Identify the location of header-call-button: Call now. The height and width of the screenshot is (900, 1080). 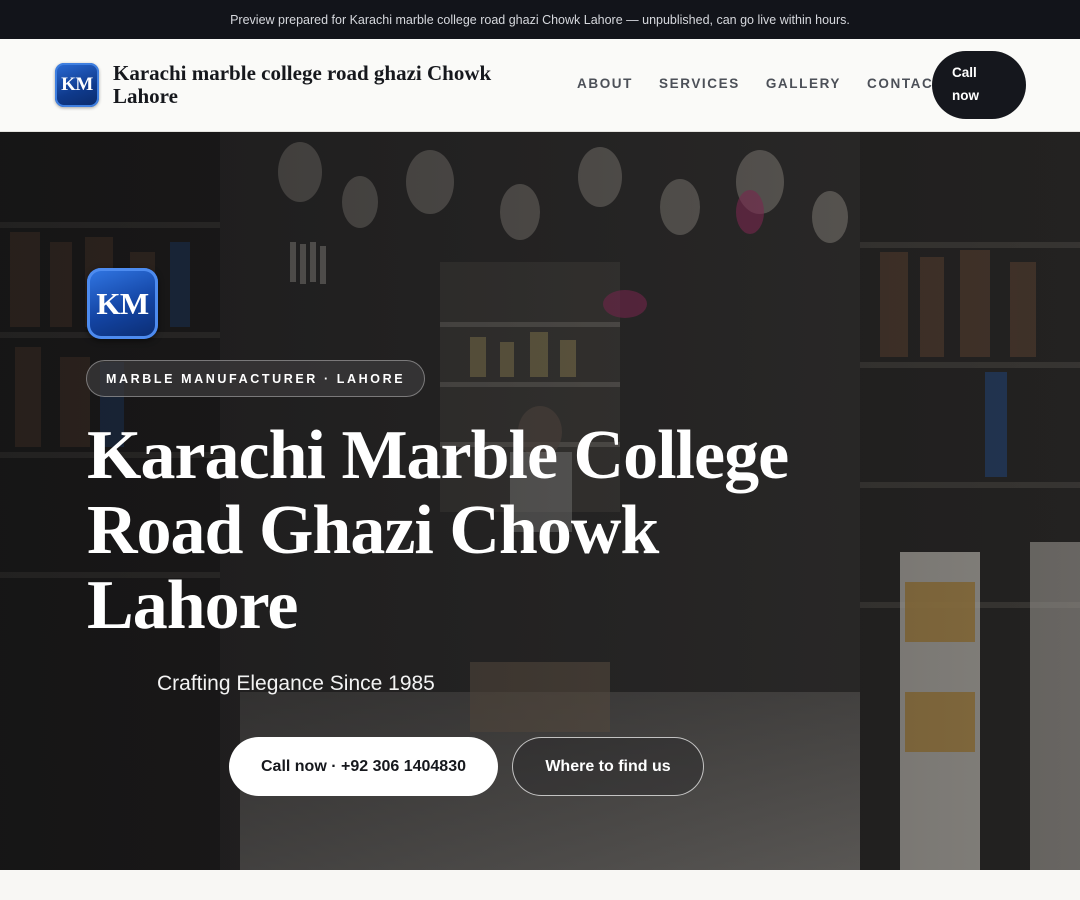
(979, 85).